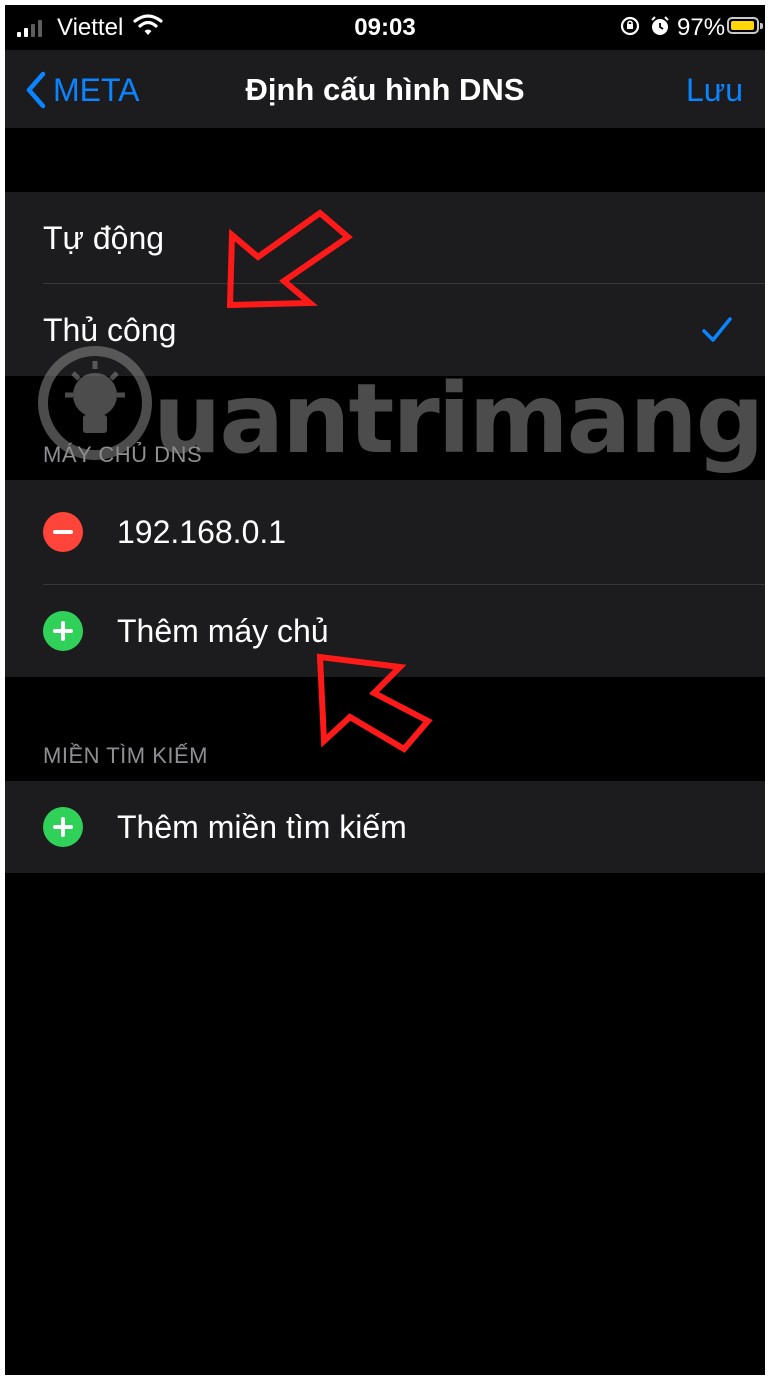 Image resolution: width=770 pixels, height=1380 pixels. I want to click on minus-circle-icon, so click(63, 532).